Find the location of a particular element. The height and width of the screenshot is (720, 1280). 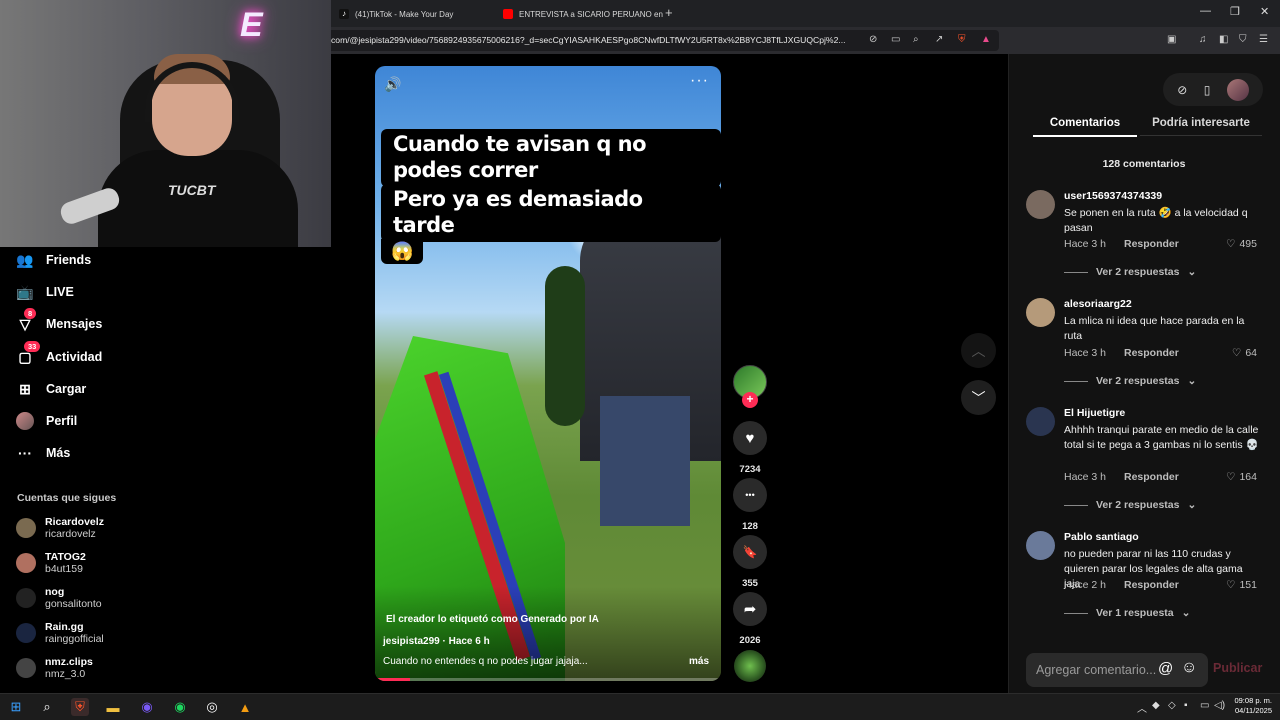

heart-icon: ♥ is located at coordinates (750, 438).